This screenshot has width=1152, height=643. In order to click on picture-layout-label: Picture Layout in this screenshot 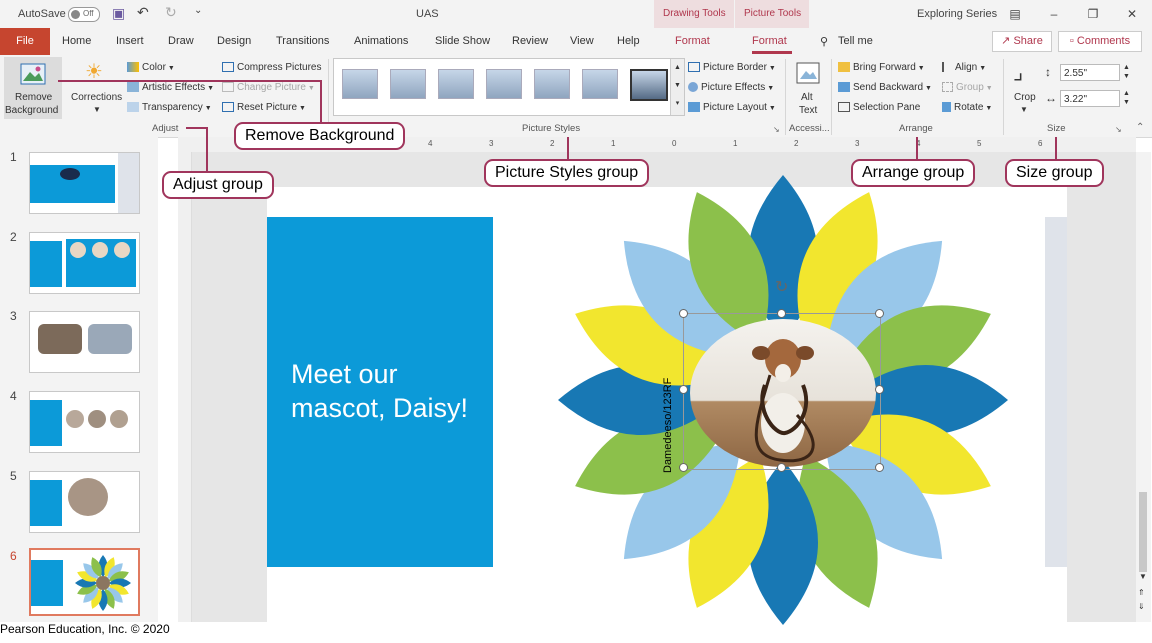, I will do `click(735, 107)`.